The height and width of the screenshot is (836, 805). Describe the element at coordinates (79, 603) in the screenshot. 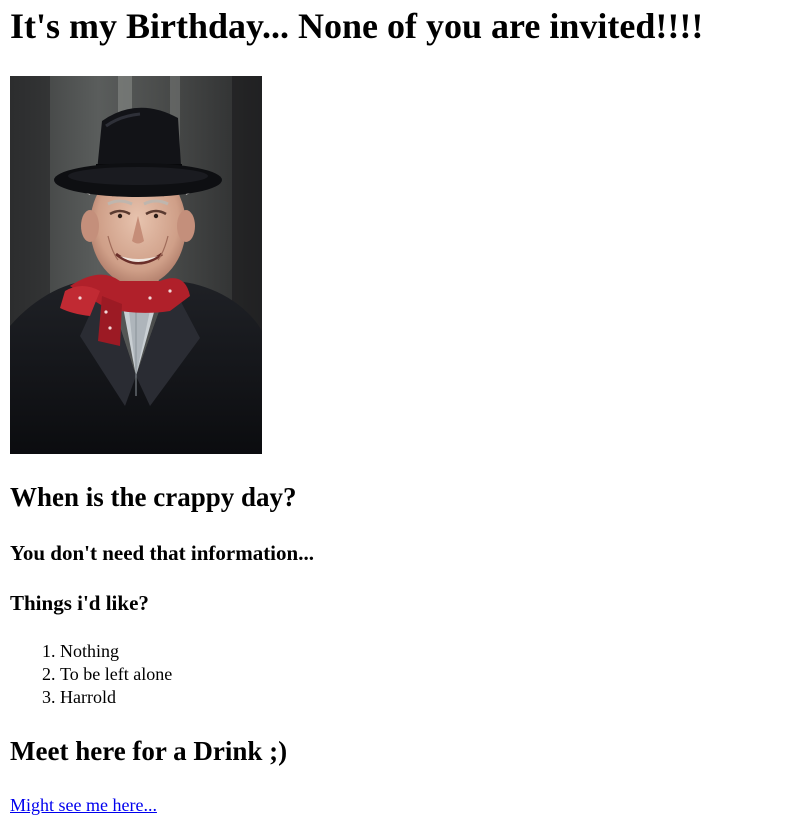

I see `wishes-heading: Things i'd like?` at that location.